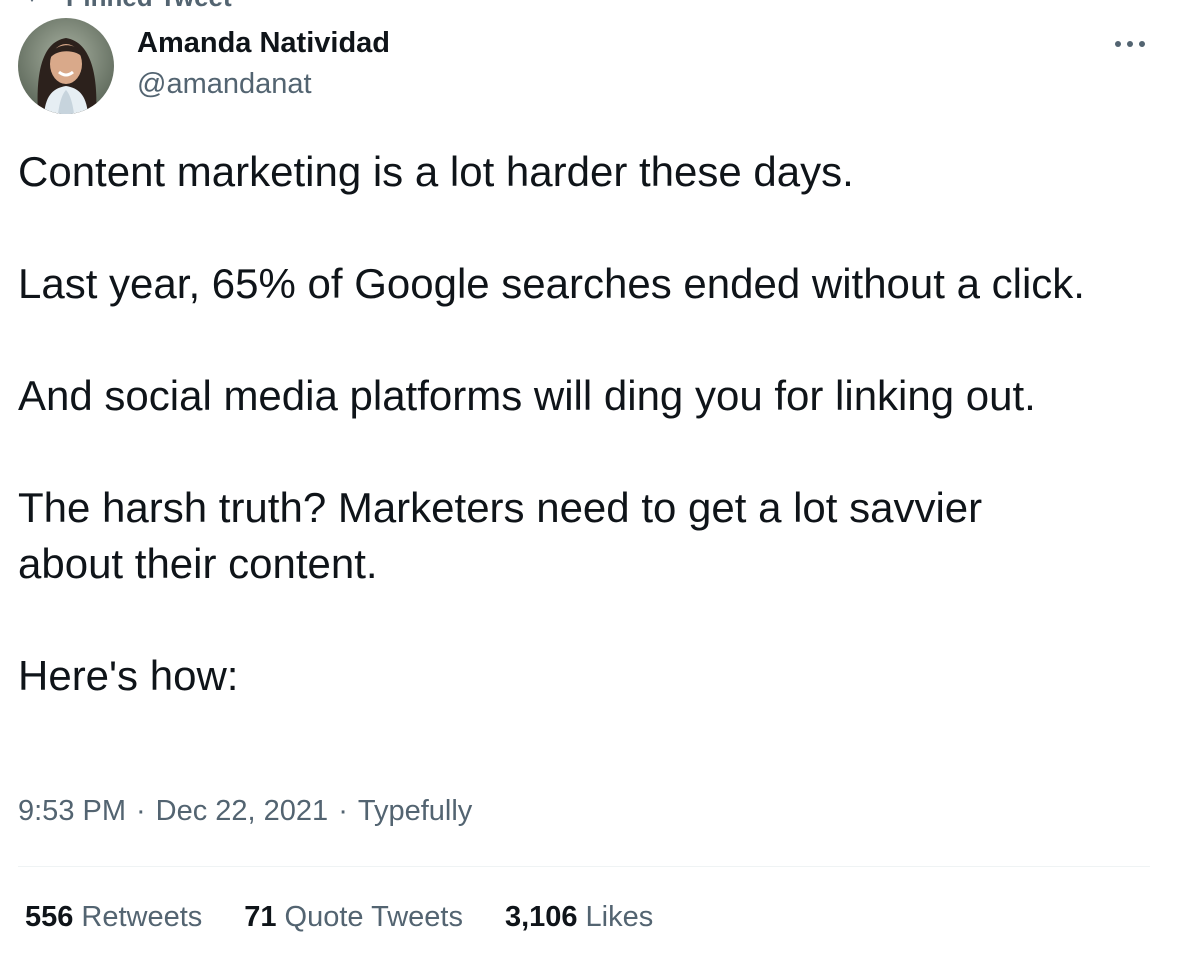 The image size is (1182, 966). Describe the element at coordinates (541, 917) in the screenshot. I see `likes-count: 3,106` at that location.